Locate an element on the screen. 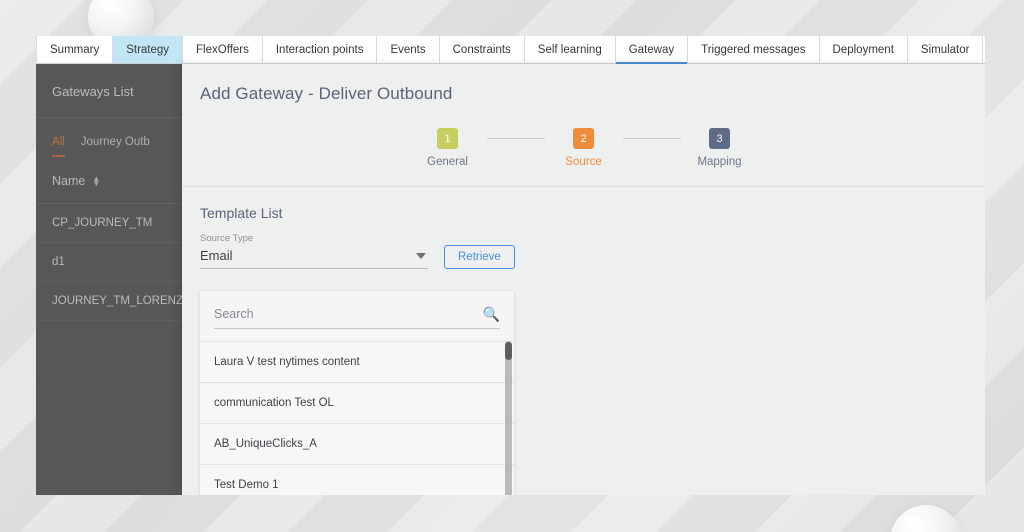 Image resolution: width=1024 pixels, height=532 pixels. sidebar-column-header: Name ▲ ▼ is located at coordinates (109, 180).